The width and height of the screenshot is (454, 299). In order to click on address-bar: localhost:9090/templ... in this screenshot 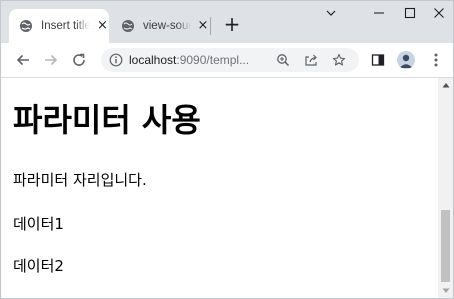, I will do `click(230, 60)`.